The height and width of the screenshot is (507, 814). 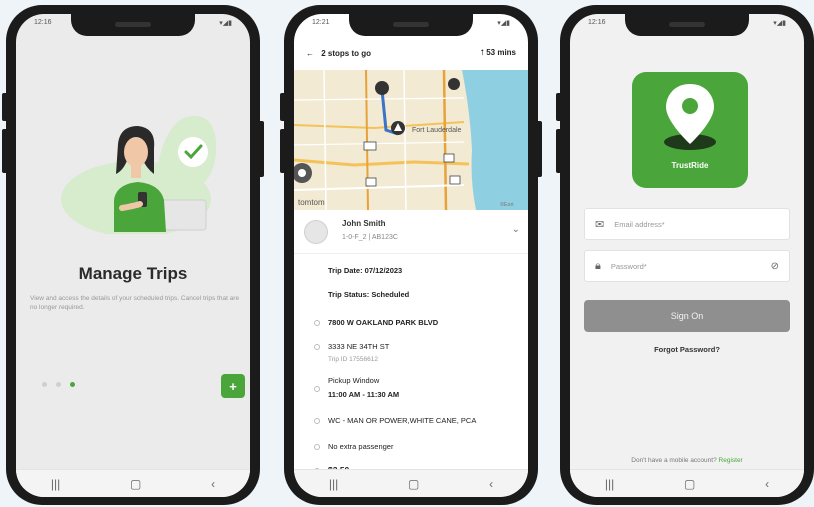 What do you see at coordinates (138, 174) in the screenshot?
I see `person-with-phone-illustration` at bounding box center [138, 174].